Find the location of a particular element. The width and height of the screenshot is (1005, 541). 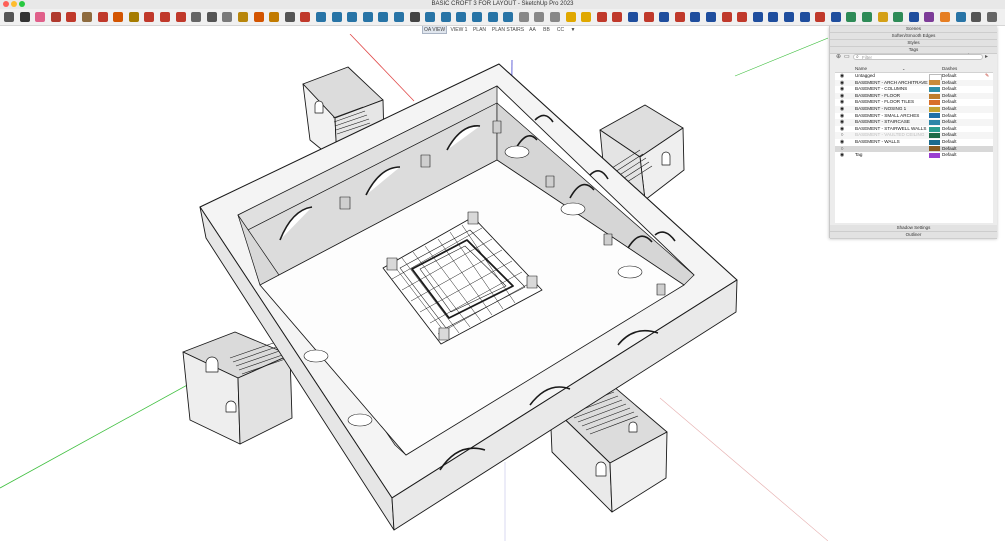

tag-name: BASEMENT - COLUMNS is located at coordinates (891, 89).